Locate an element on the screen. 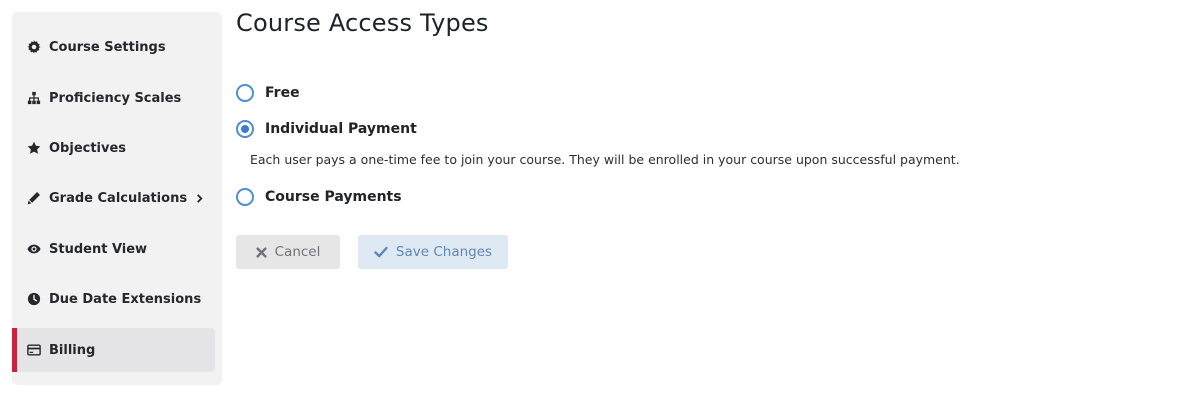 The image size is (1199, 396). access-type-free-radio: Free is located at coordinates (268, 93).